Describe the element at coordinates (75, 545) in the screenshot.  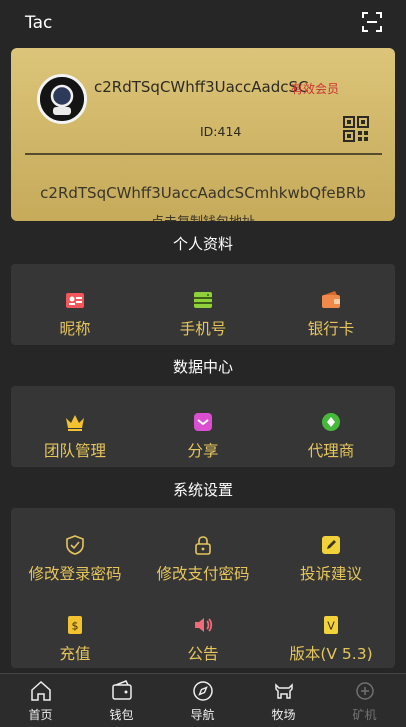
I see `shield-icon` at that location.